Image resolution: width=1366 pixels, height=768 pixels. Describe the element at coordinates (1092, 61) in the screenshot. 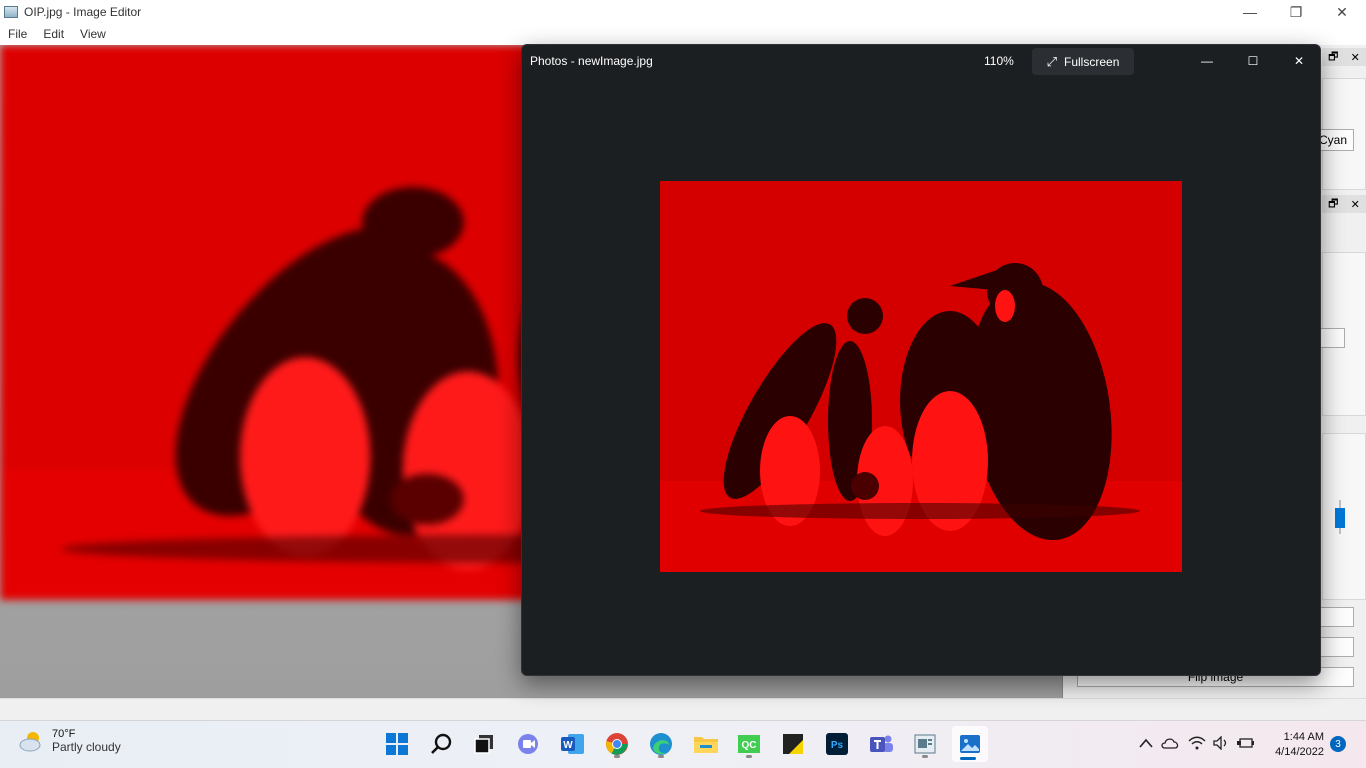

I see `fullscreen-label: Fullscreen` at that location.